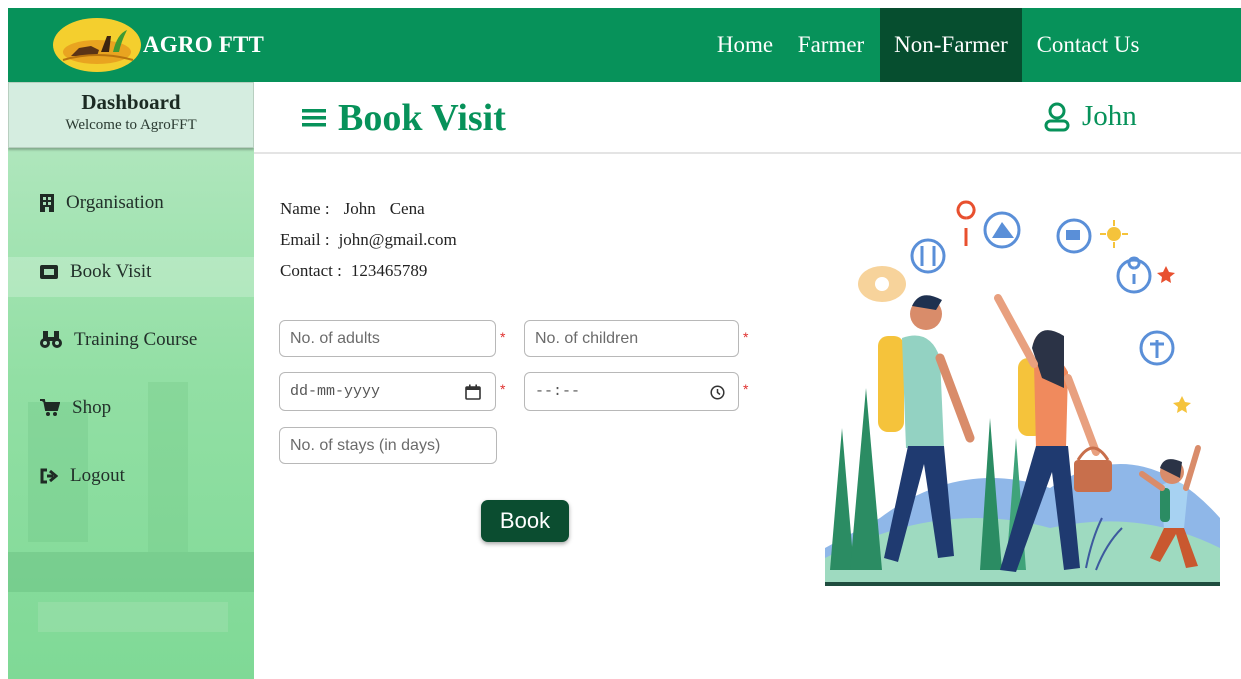 This screenshot has height=679, width=1241. I want to click on user-name: John, so click(1109, 116).